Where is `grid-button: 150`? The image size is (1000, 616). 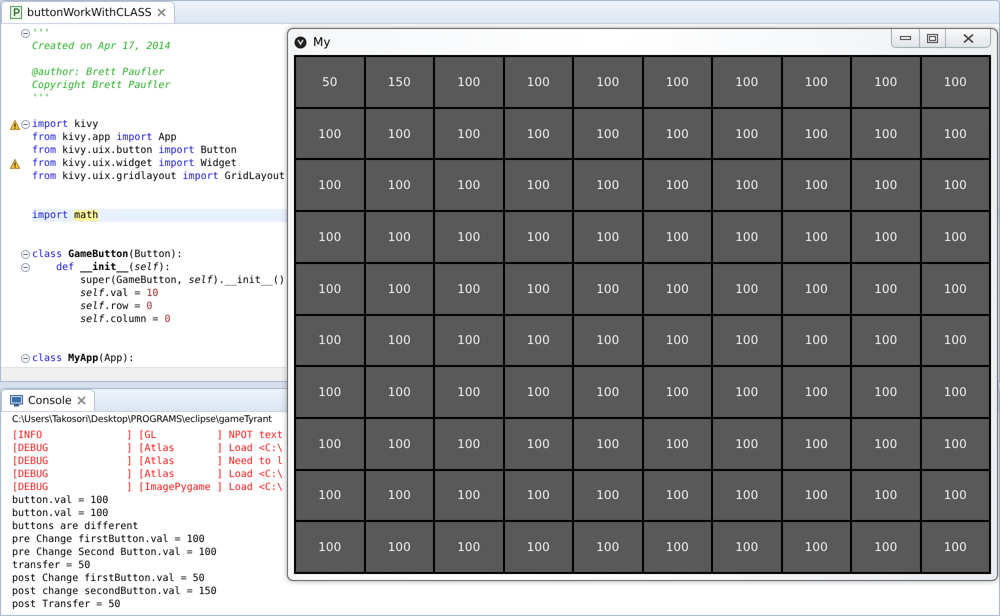
grid-button: 150 is located at coordinates (399, 82).